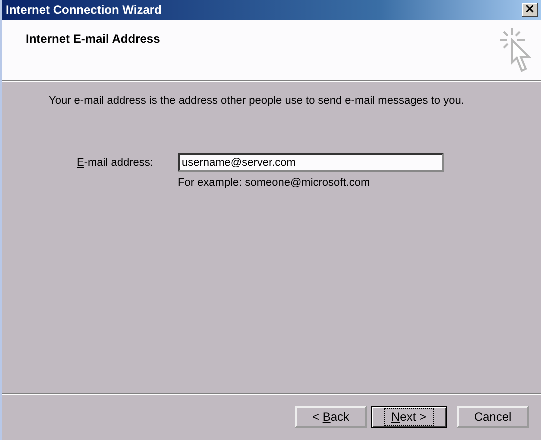 The width and height of the screenshot is (541, 440). I want to click on wizard-button: Next >, so click(409, 417).